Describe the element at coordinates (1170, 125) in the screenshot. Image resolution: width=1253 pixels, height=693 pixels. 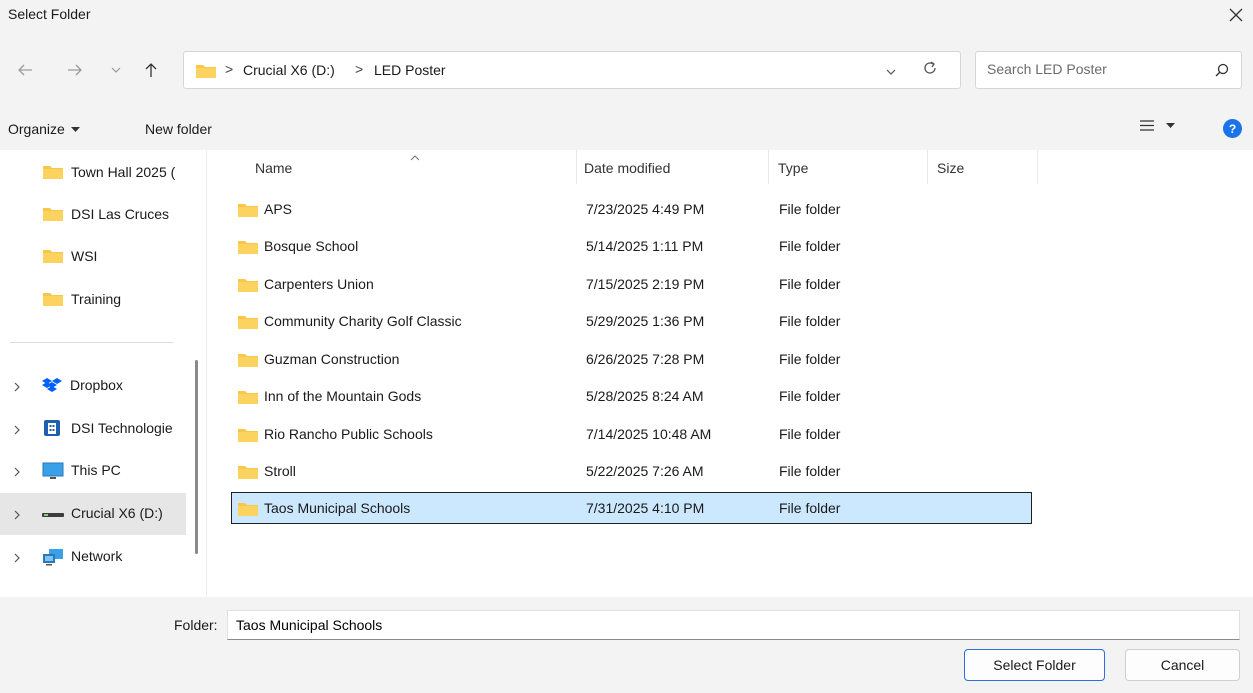
I see `caret-down-icon` at that location.